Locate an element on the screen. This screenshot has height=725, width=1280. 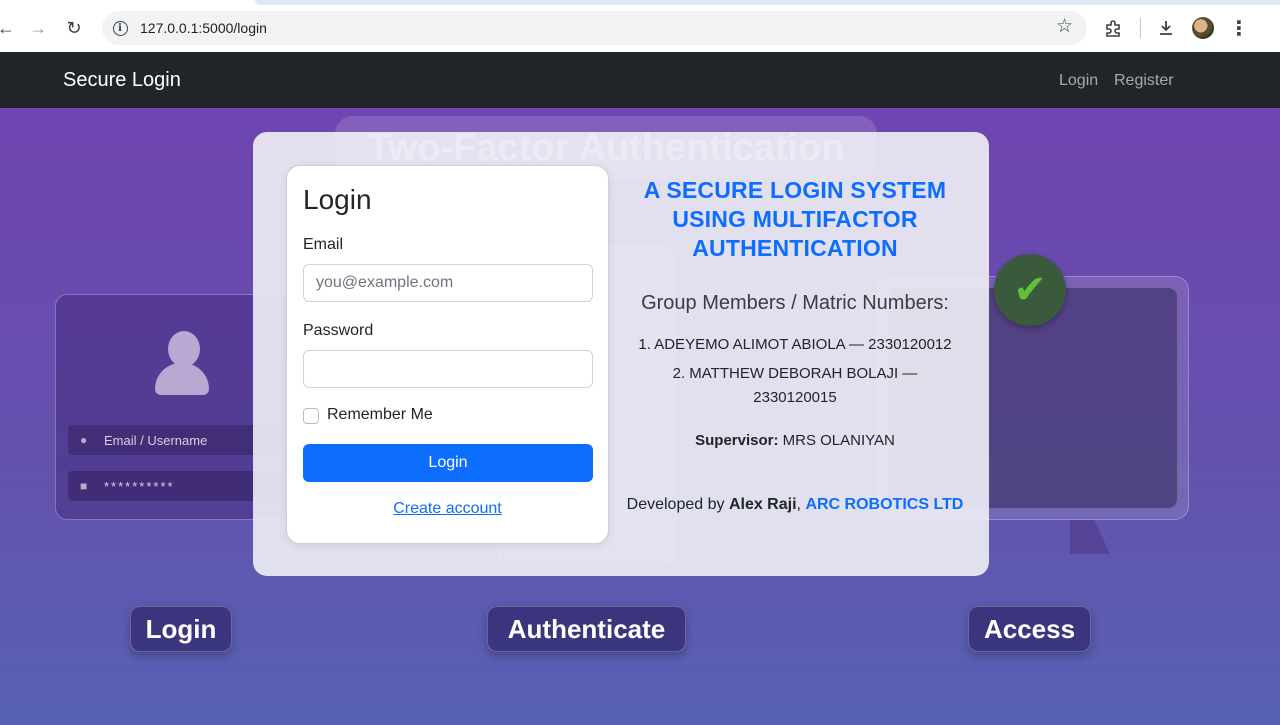
browser-toolbar: ← → ↻ i 127.0.0.1:5000/login ☆ ⋮ is located at coordinates (640, 26).